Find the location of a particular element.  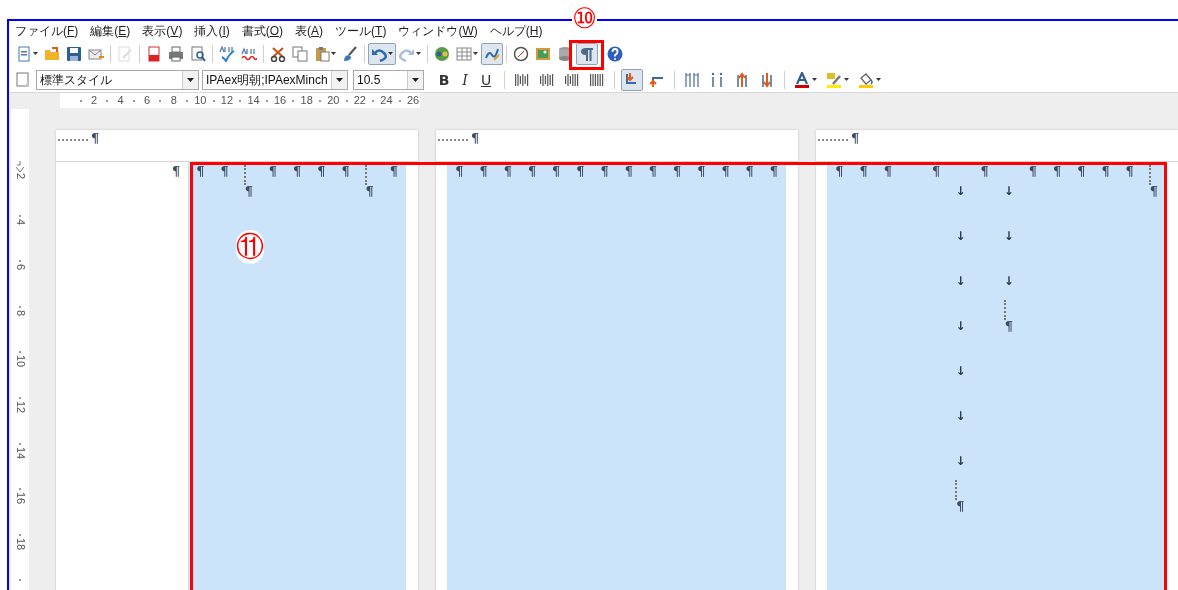

menu-item: 表(A) is located at coordinates (309, 31).